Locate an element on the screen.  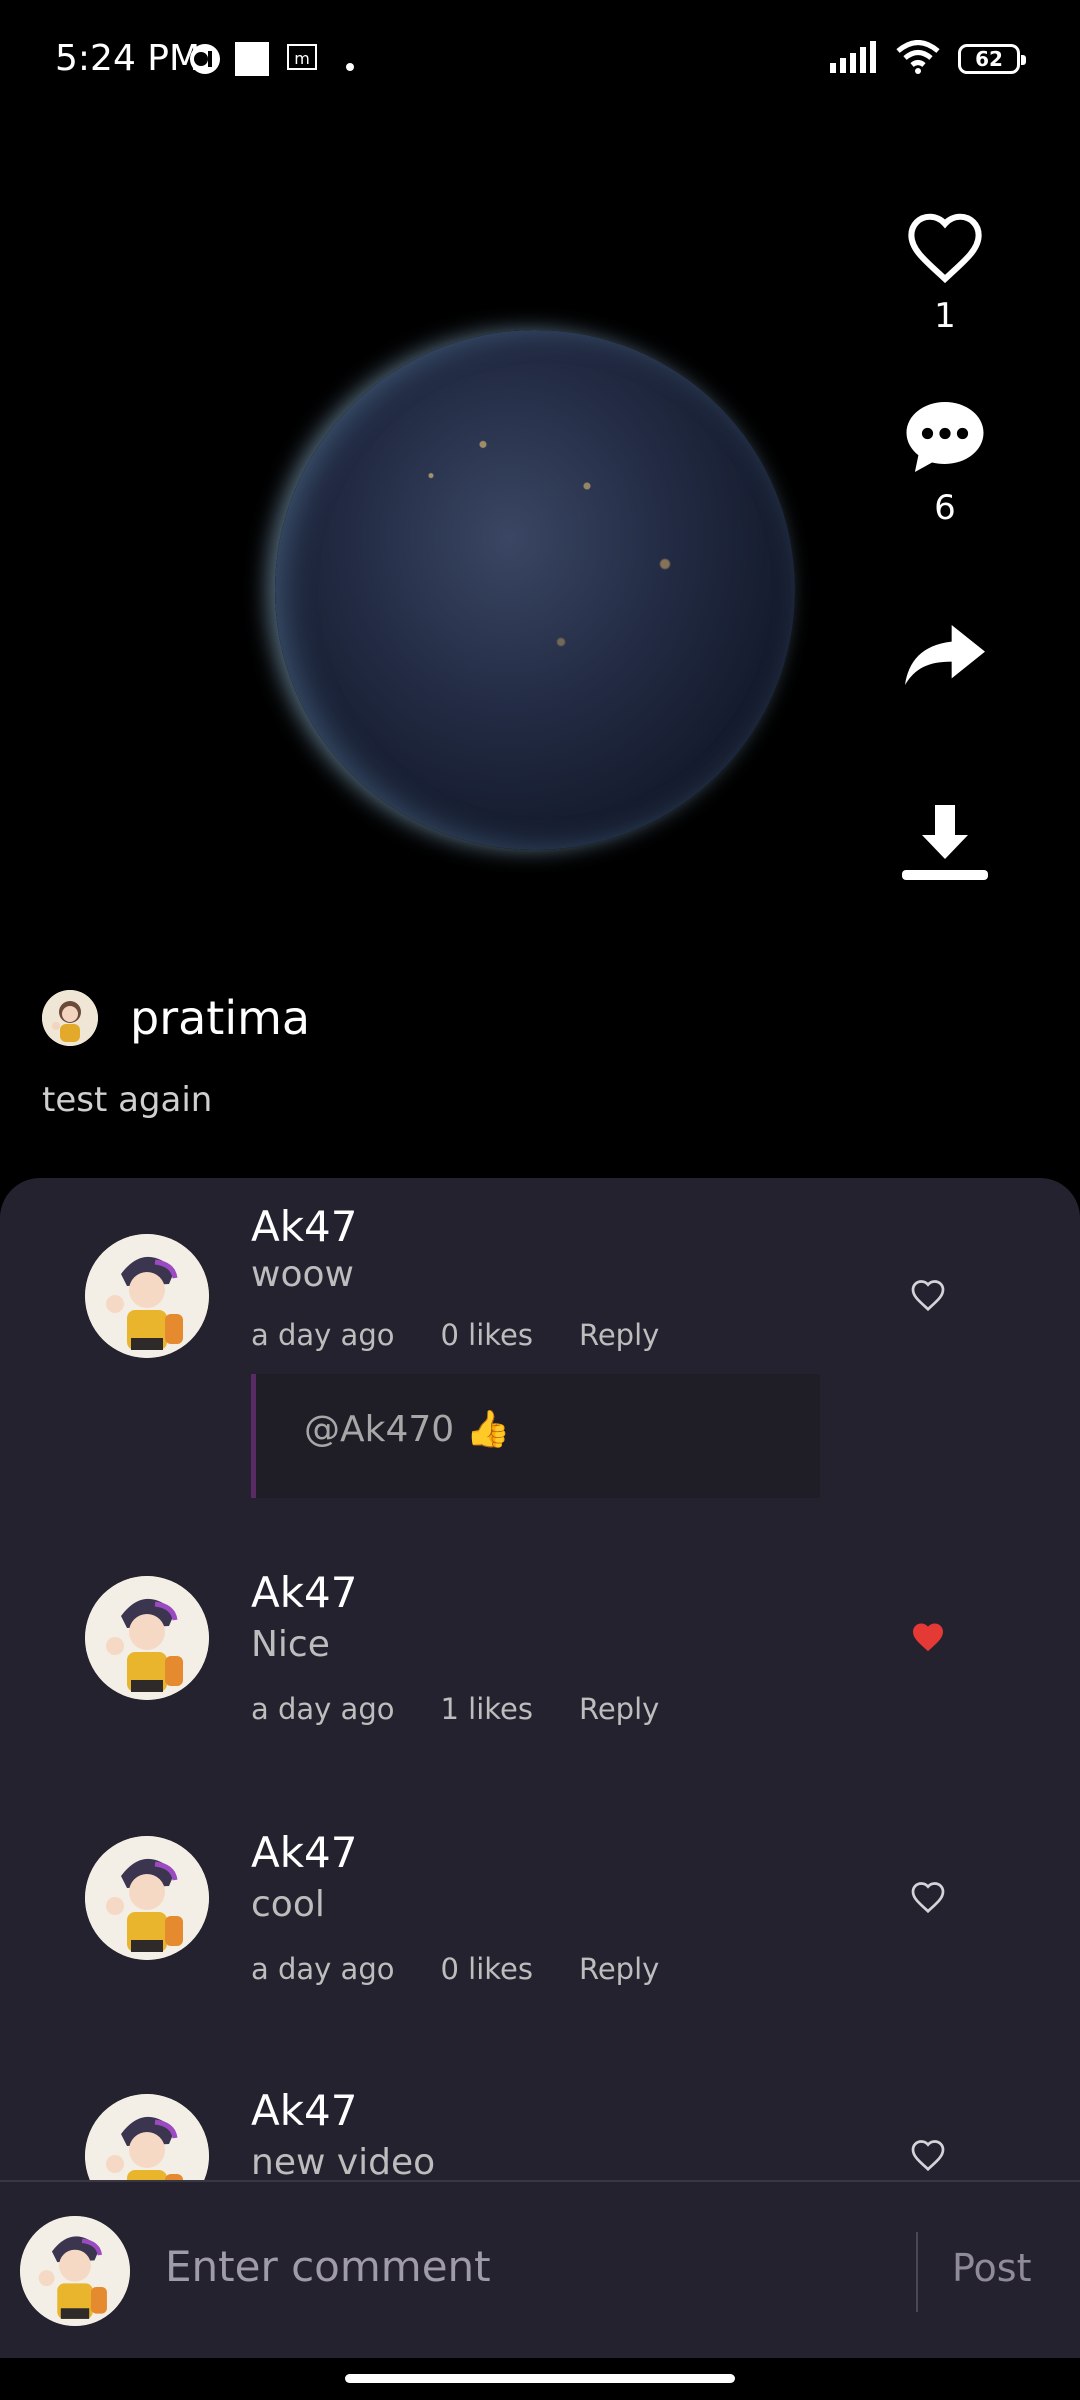
share-action is located at coordinates (945, 657).